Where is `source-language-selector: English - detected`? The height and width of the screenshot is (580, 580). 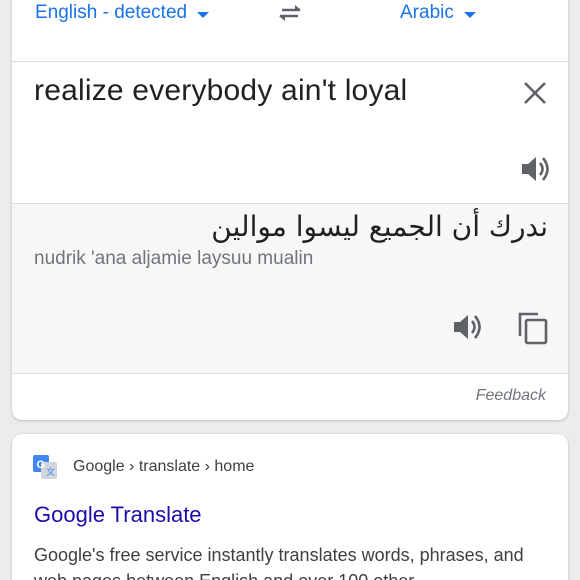
source-language-selector: English - detected is located at coordinates (122, 13).